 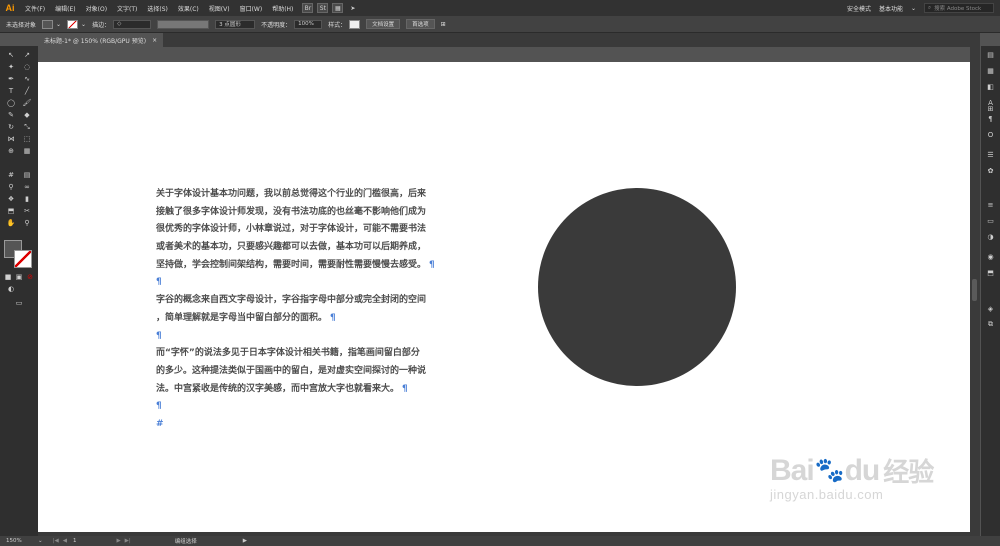 What do you see at coordinates (990, 204) in the screenshot?
I see `stroke-panel-icon: ≡` at bounding box center [990, 204].